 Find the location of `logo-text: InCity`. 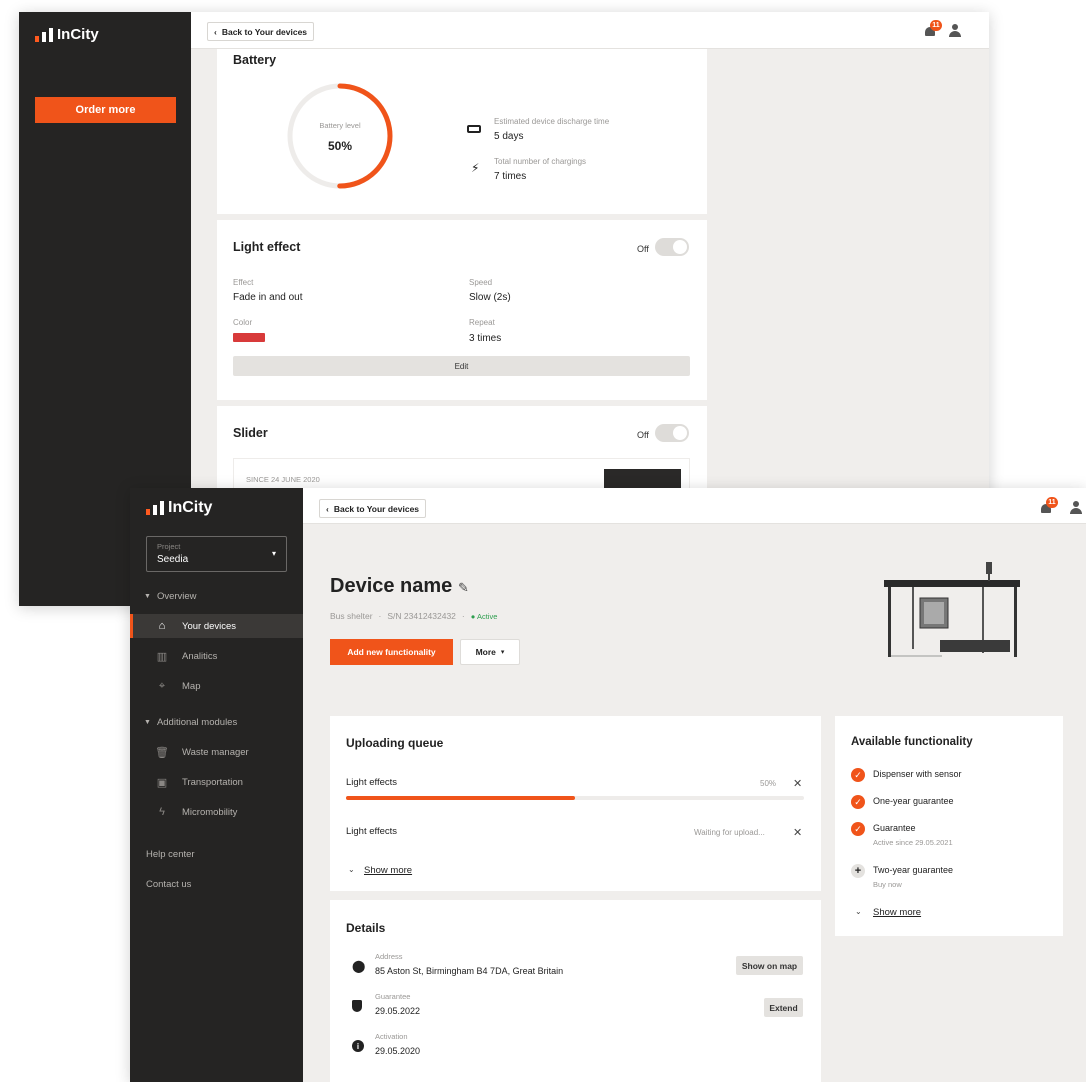

logo-text: InCity is located at coordinates (78, 34).